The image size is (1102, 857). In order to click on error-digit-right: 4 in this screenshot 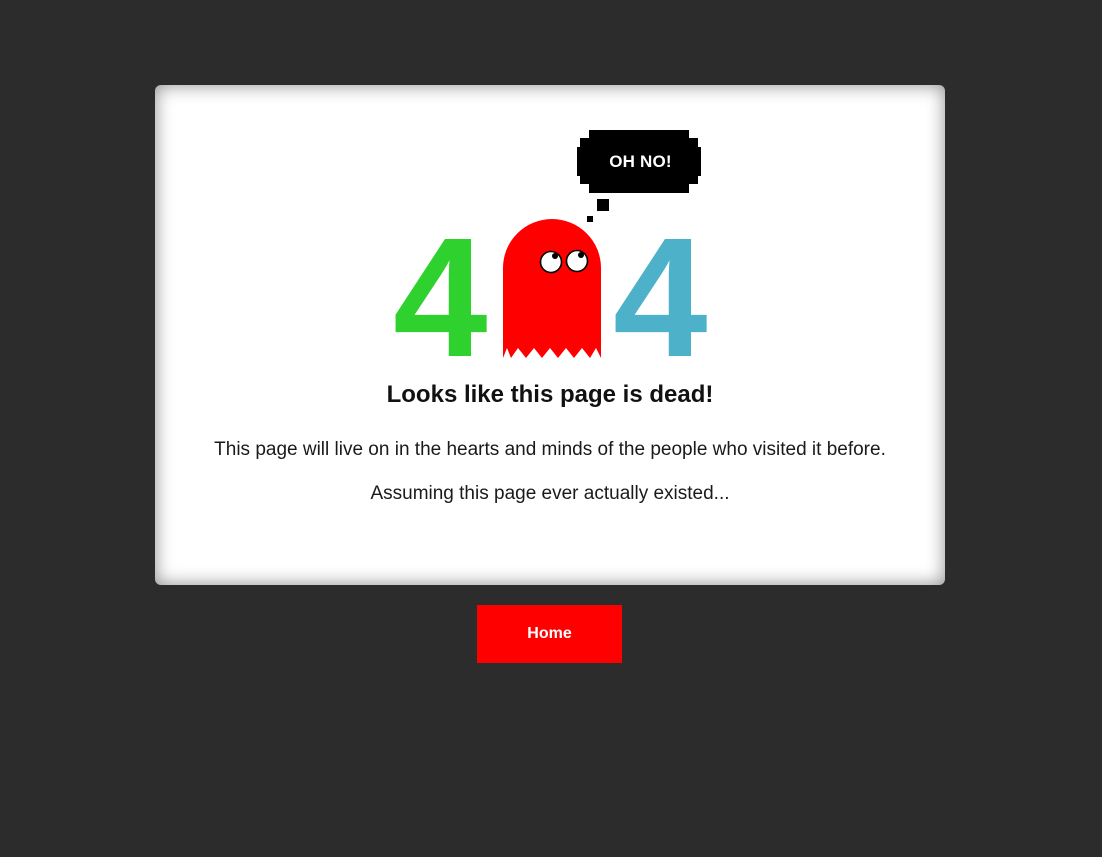, I will do `click(660, 298)`.